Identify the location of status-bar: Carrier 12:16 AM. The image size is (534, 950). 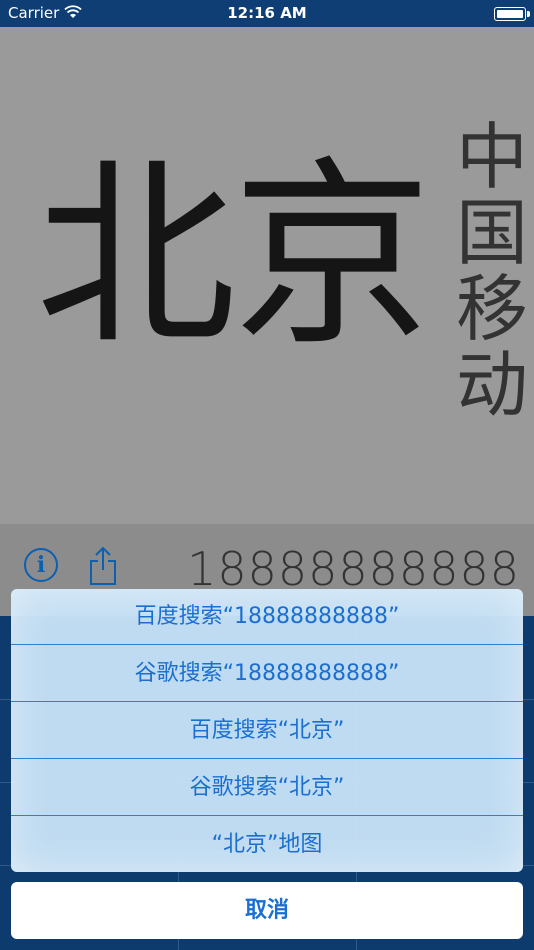
(267, 13).